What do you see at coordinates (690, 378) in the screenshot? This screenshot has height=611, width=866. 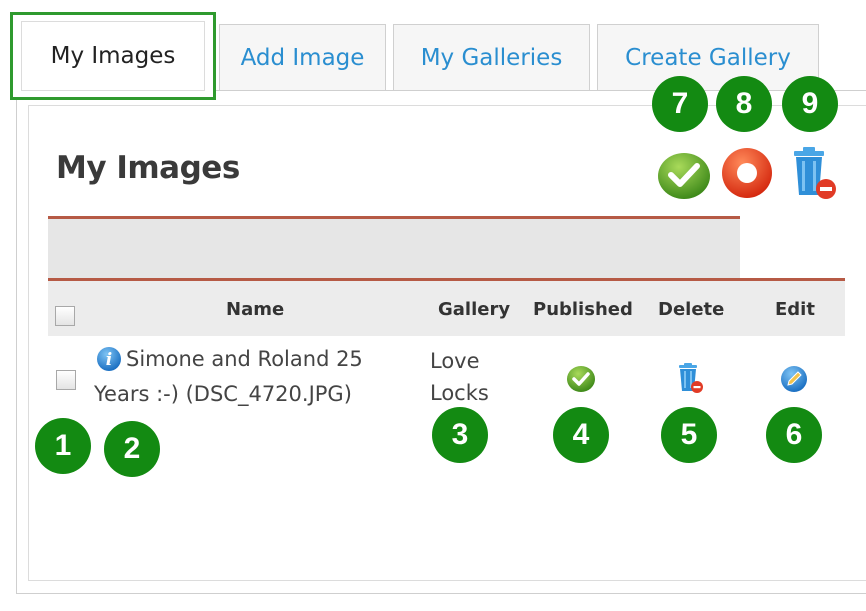 I see `row-delete-icon` at bounding box center [690, 378].